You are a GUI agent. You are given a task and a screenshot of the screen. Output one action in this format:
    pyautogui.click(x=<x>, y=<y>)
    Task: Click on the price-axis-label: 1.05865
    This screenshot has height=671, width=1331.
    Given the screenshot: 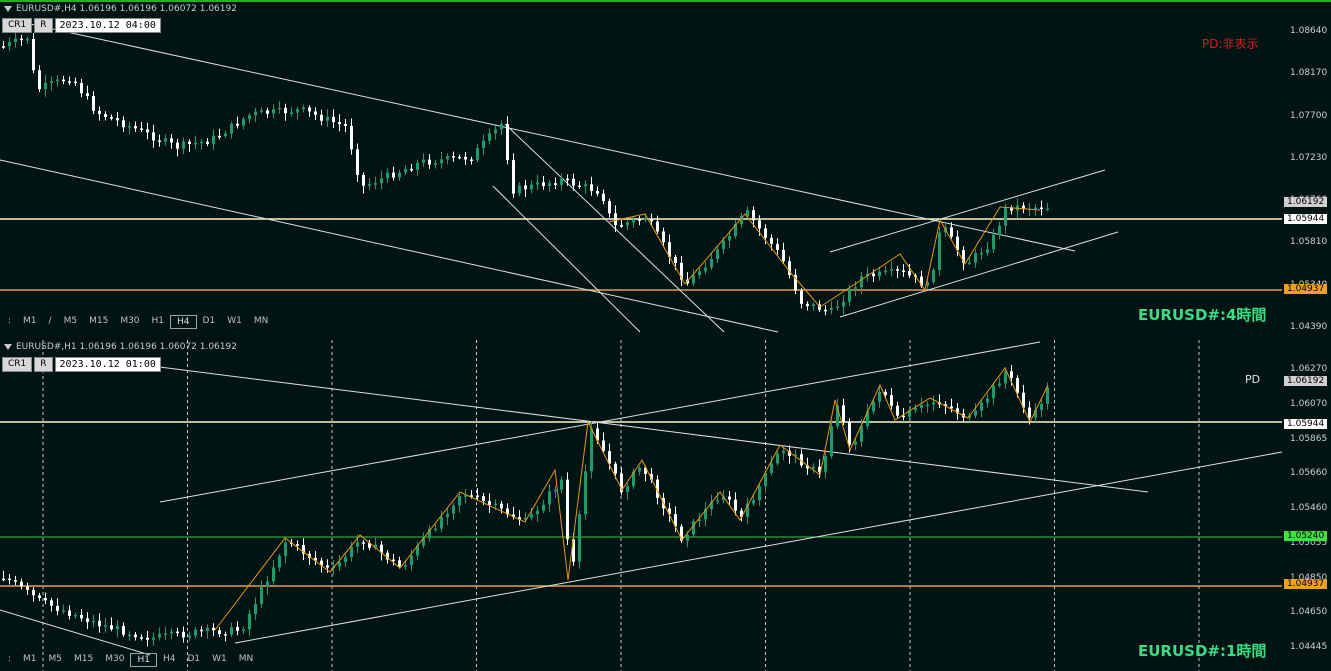 What is the action you would take?
    pyautogui.click(x=1309, y=438)
    